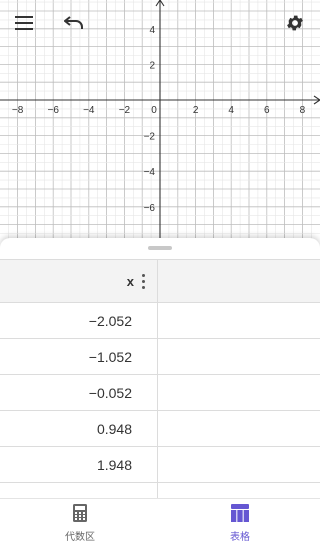  I want to click on x-tick-label: −6, so click(53, 110).